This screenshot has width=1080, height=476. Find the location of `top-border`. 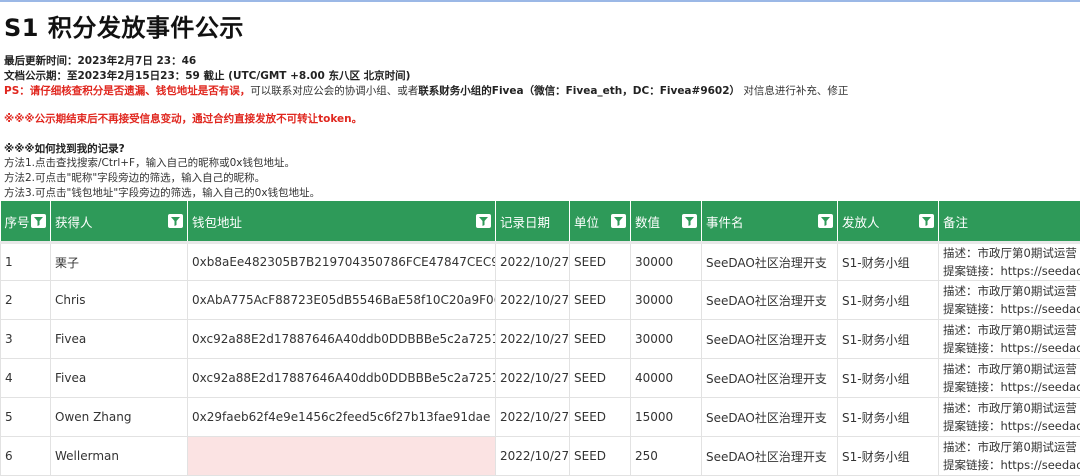

top-border is located at coordinates (540, 1).